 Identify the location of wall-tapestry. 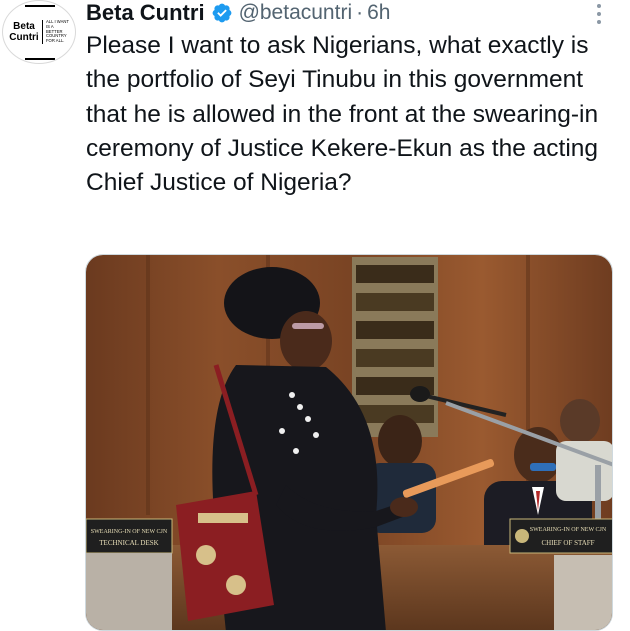
(395, 347).